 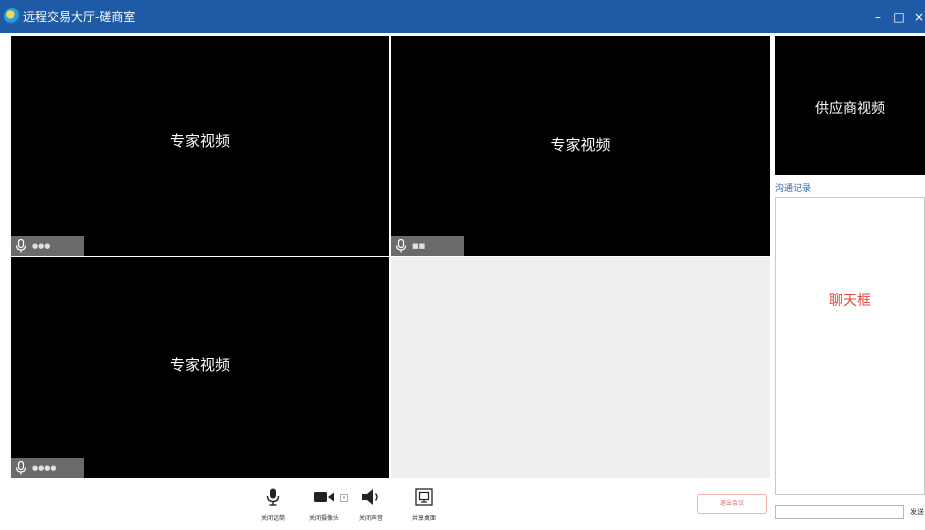 I want to click on close-button: ×, so click(x=917, y=17).